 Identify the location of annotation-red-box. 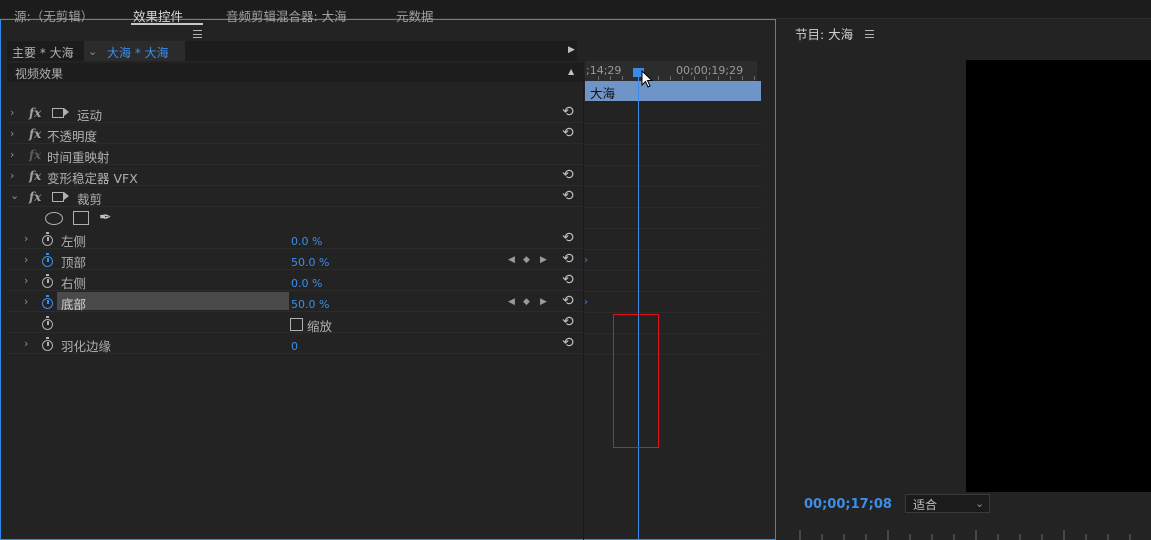
(636, 381).